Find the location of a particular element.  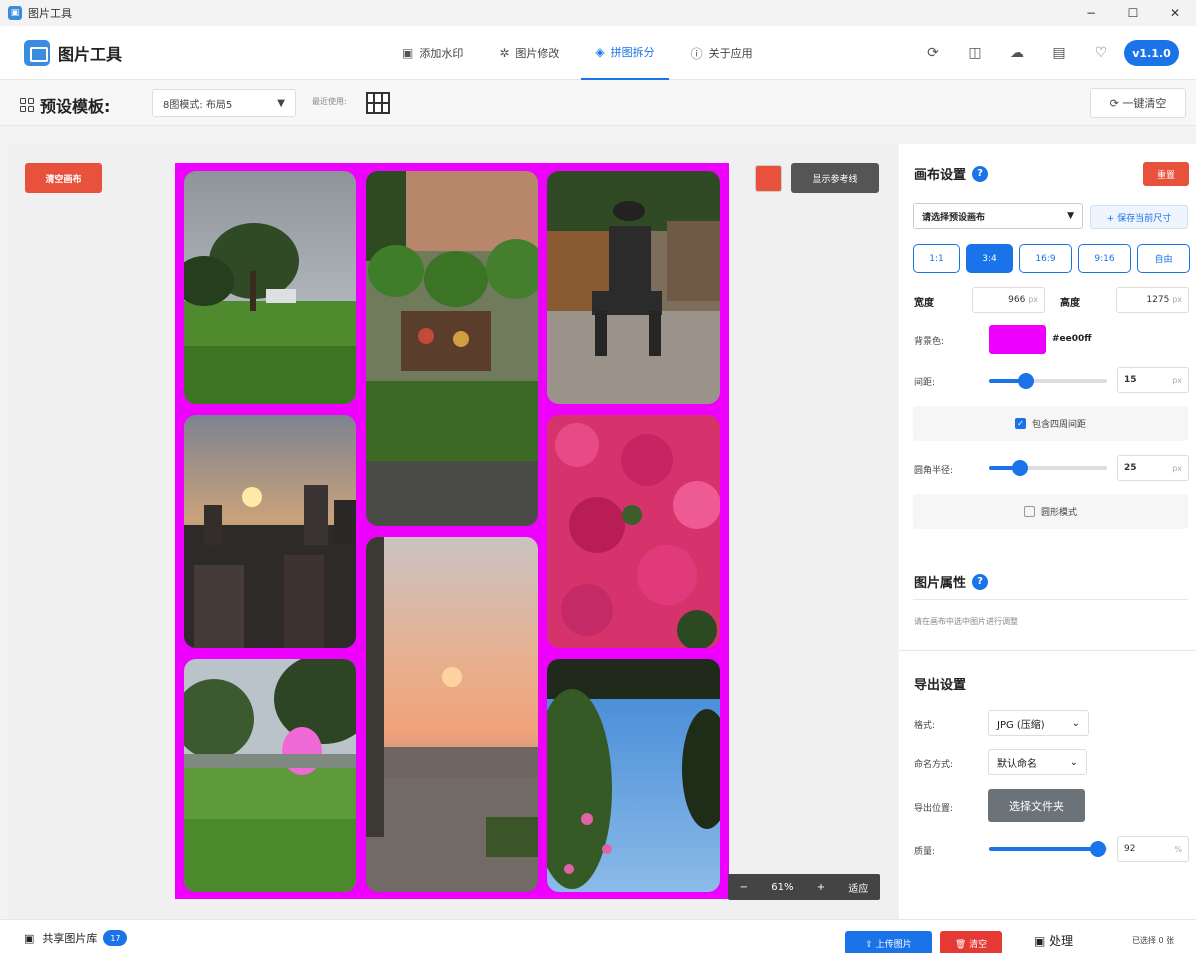

gap-slider-handle is located at coordinates (1025, 381).